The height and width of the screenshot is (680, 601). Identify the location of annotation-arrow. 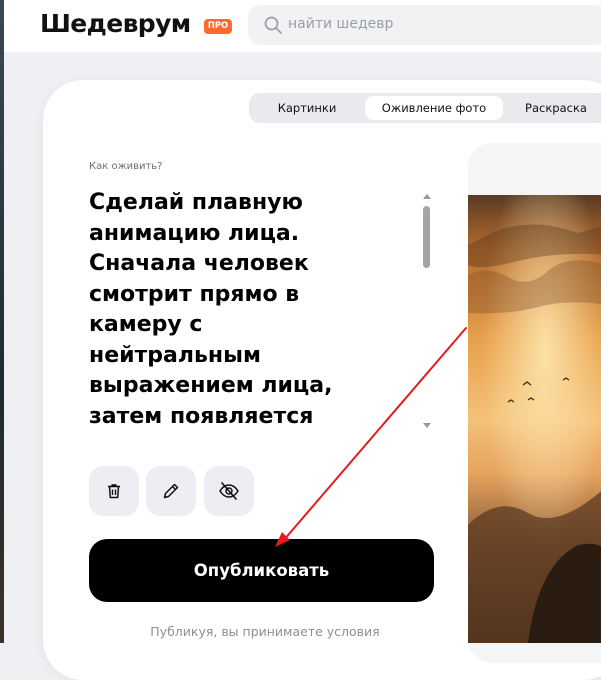
(371, 437).